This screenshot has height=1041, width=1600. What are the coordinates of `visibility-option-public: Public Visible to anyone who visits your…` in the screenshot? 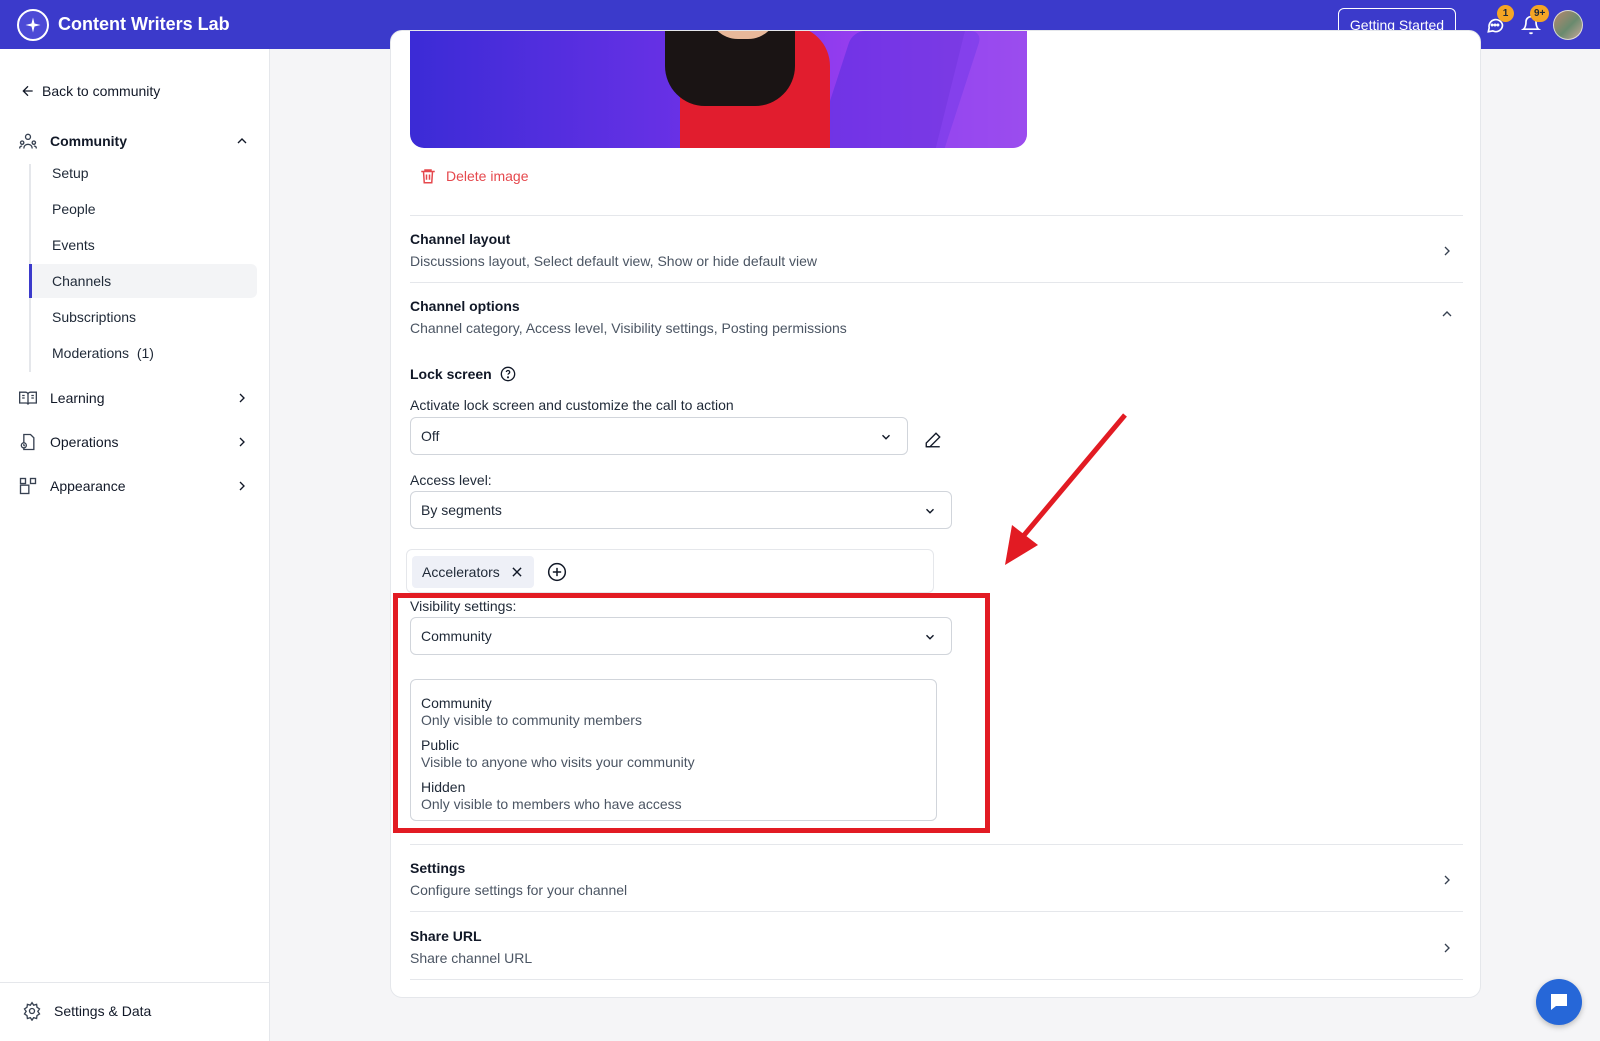 It's located at (671, 753).